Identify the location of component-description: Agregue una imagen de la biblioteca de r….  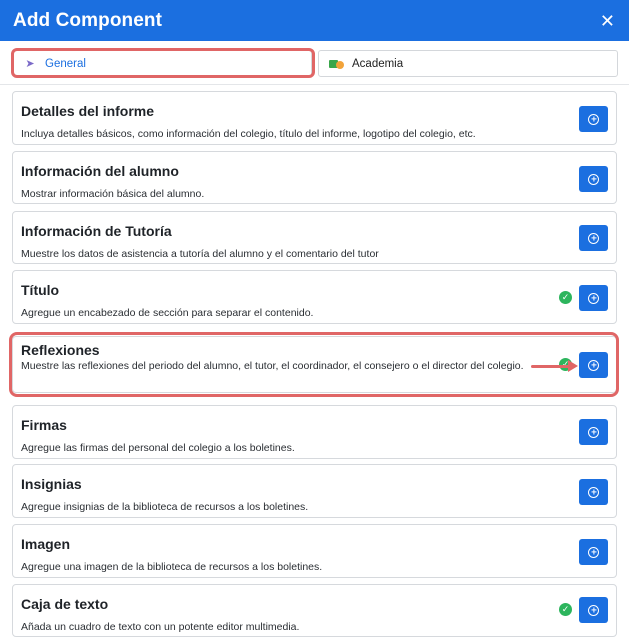
(172, 567).